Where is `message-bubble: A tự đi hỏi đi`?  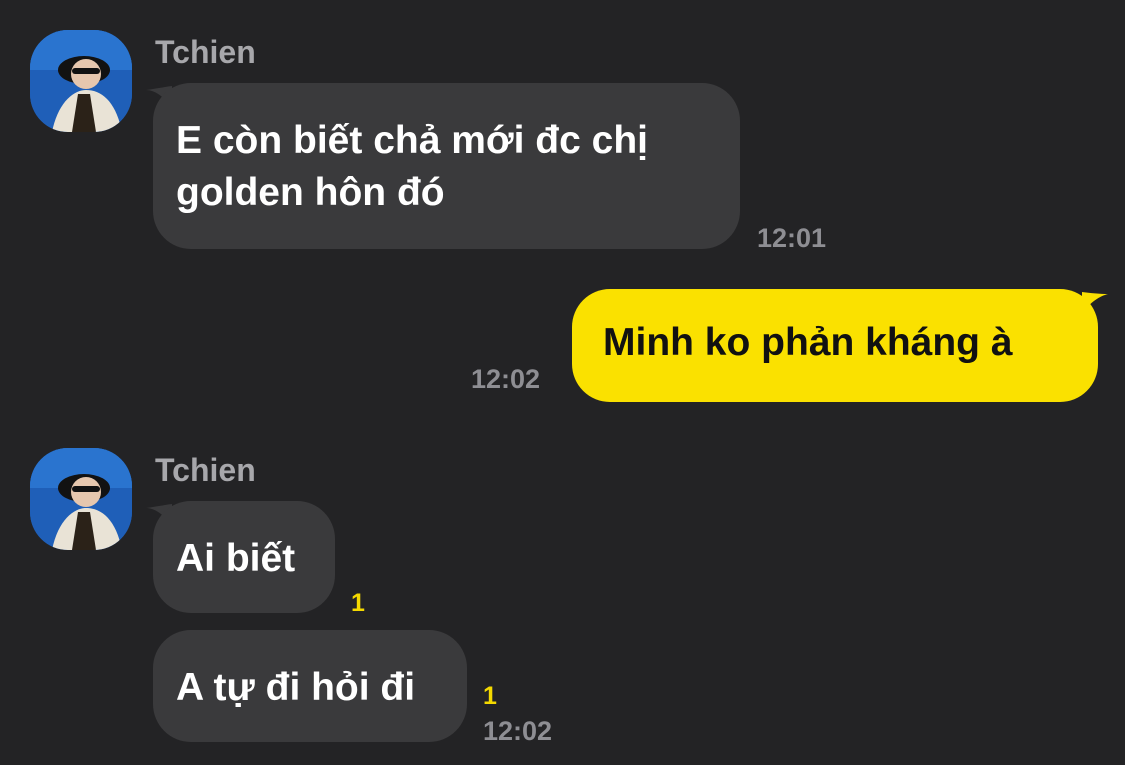 message-bubble: A tự đi hỏi đi is located at coordinates (310, 686).